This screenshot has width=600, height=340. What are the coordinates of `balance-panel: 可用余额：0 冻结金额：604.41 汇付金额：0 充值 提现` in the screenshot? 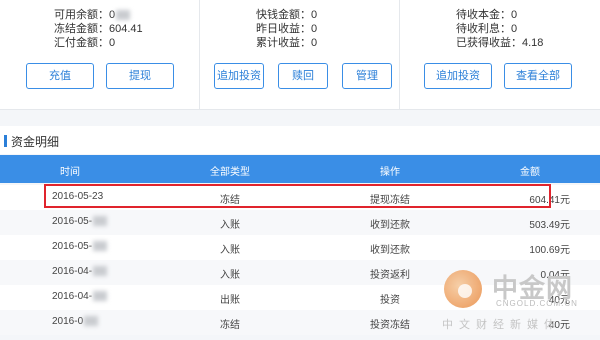 It's located at (100, 55).